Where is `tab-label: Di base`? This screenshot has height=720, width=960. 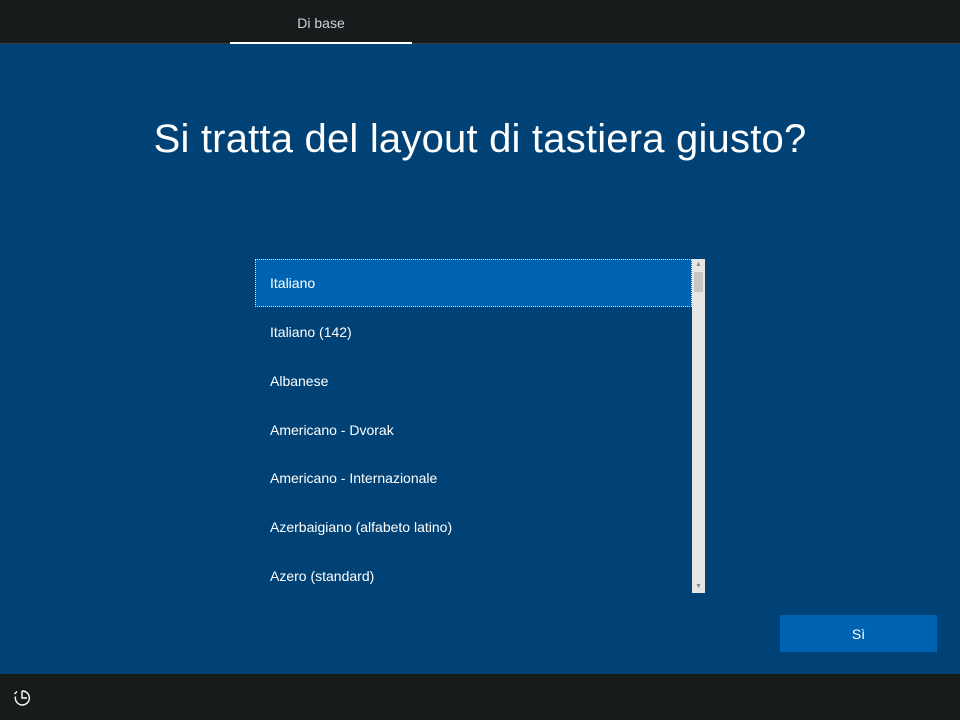 tab-label: Di base is located at coordinates (321, 23).